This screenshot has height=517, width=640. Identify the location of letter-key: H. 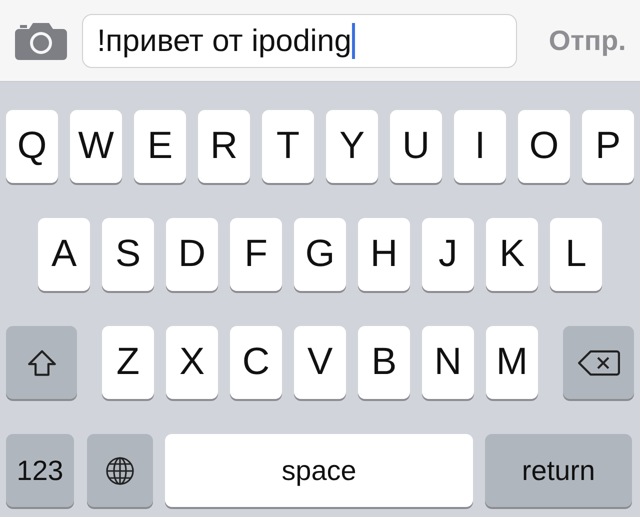
(384, 254).